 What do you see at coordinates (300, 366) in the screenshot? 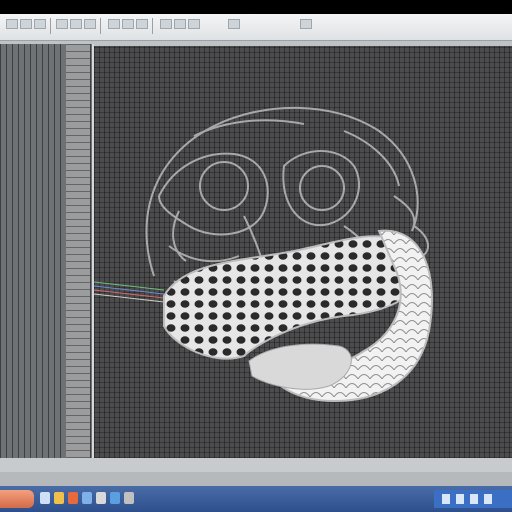
I see `tube-underside` at bounding box center [300, 366].